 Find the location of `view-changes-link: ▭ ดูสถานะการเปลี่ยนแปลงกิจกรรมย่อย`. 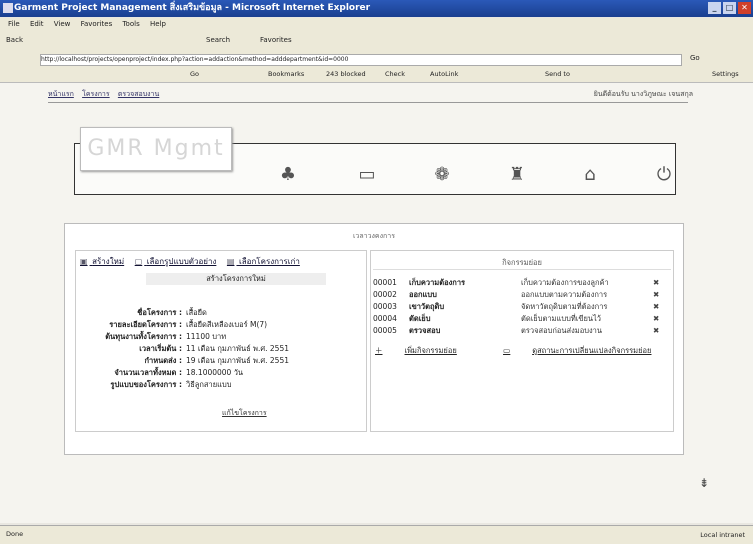

view-changes-link: ▭ ดูสถานะการเปลี่ยนแปลงกิจกรรมย่อย is located at coordinates (588, 350).